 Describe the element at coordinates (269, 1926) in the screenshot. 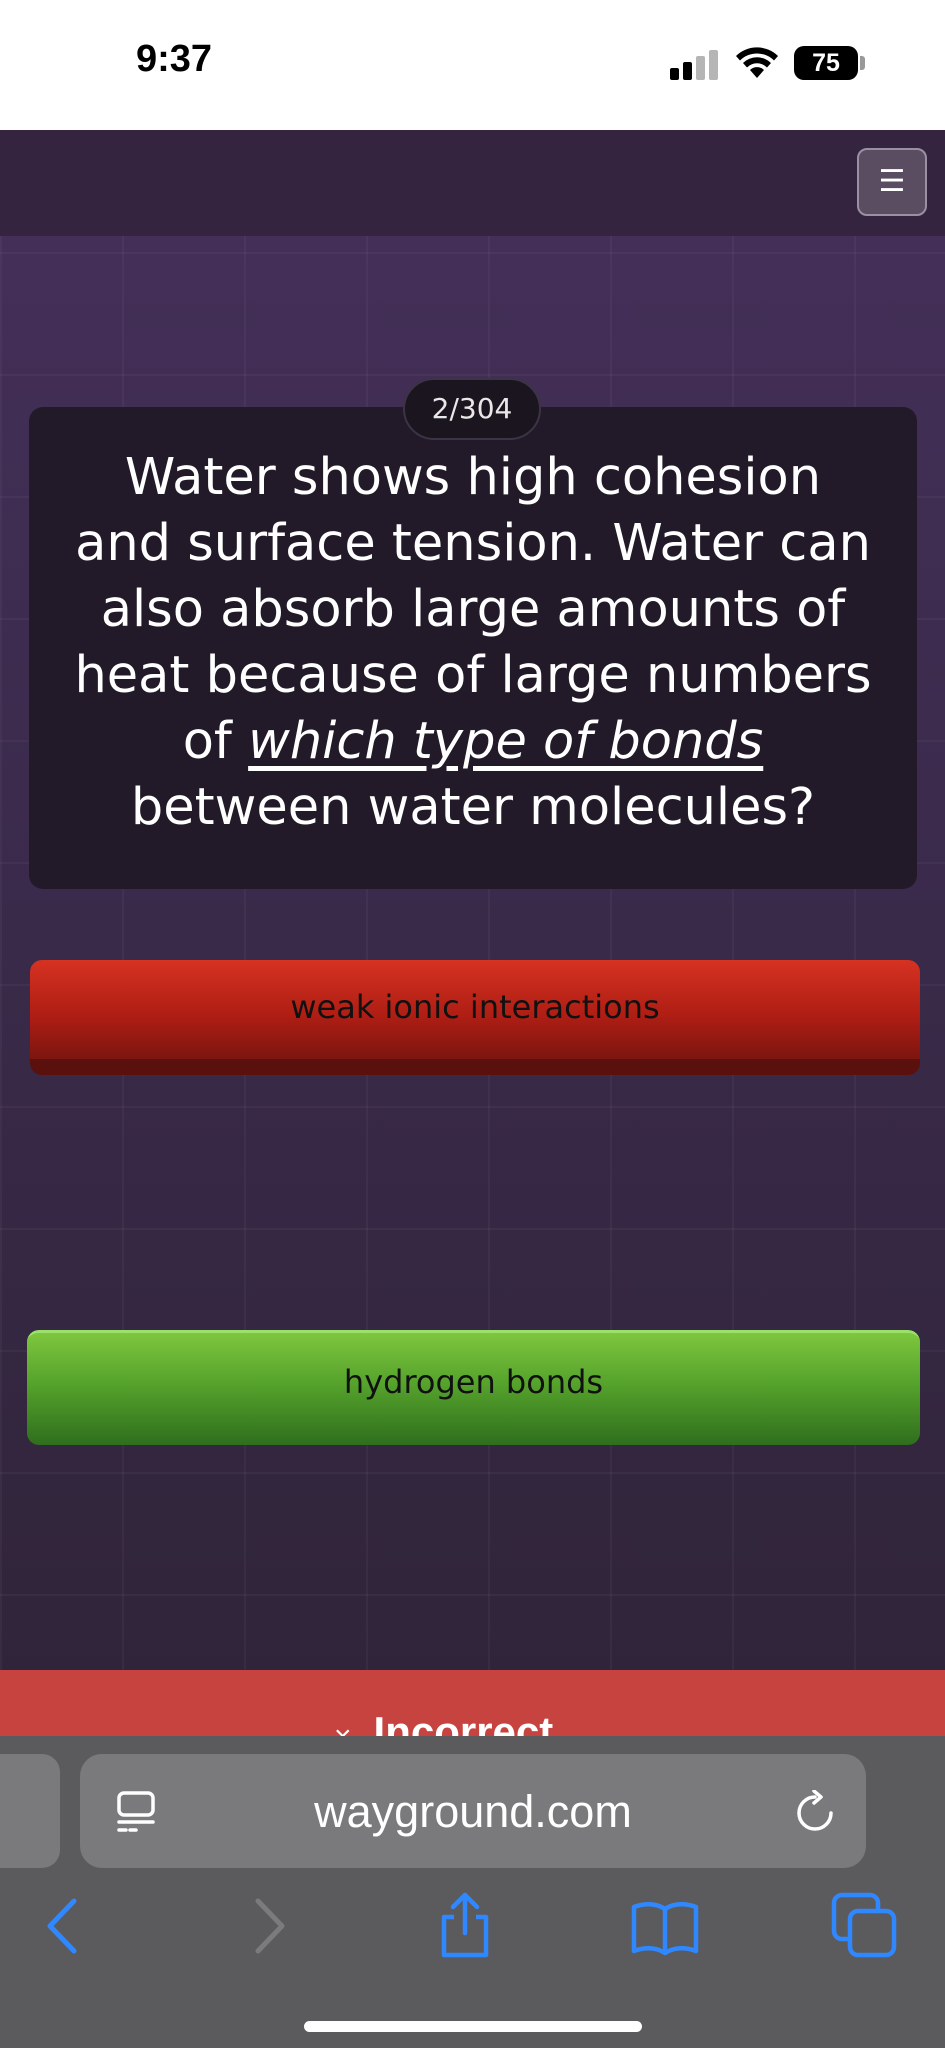

I see `forward-icon` at that location.